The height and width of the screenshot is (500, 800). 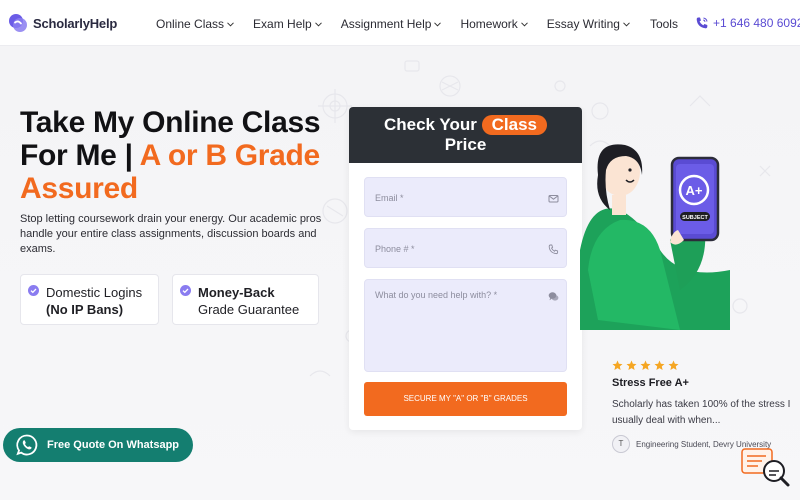 What do you see at coordinates (282, 24) in the screenshot?
I see `nav-item-label: Exam Help` at bounding box center [282, 24].